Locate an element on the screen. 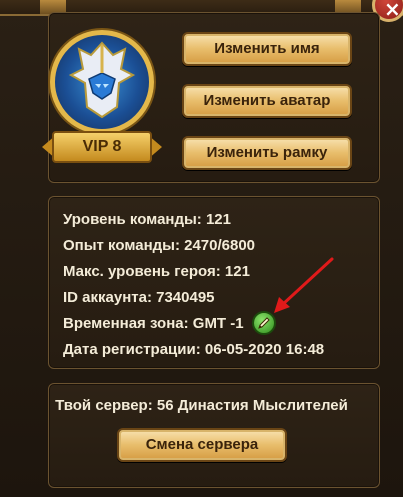 The height and width of the screenshot is (497, 403). close-icon: × is located at coordinates (392, 10).